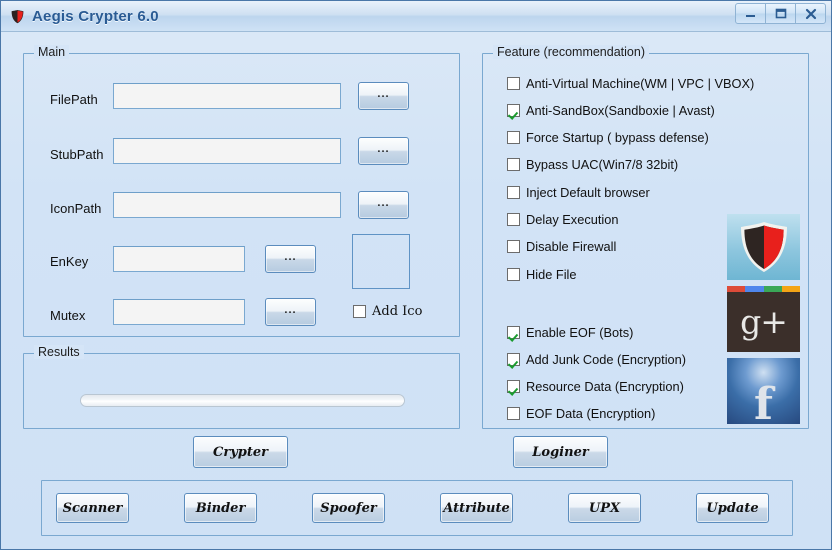  I want to click on option-label: Force Startup ( bypass defense), so click(617, 137).